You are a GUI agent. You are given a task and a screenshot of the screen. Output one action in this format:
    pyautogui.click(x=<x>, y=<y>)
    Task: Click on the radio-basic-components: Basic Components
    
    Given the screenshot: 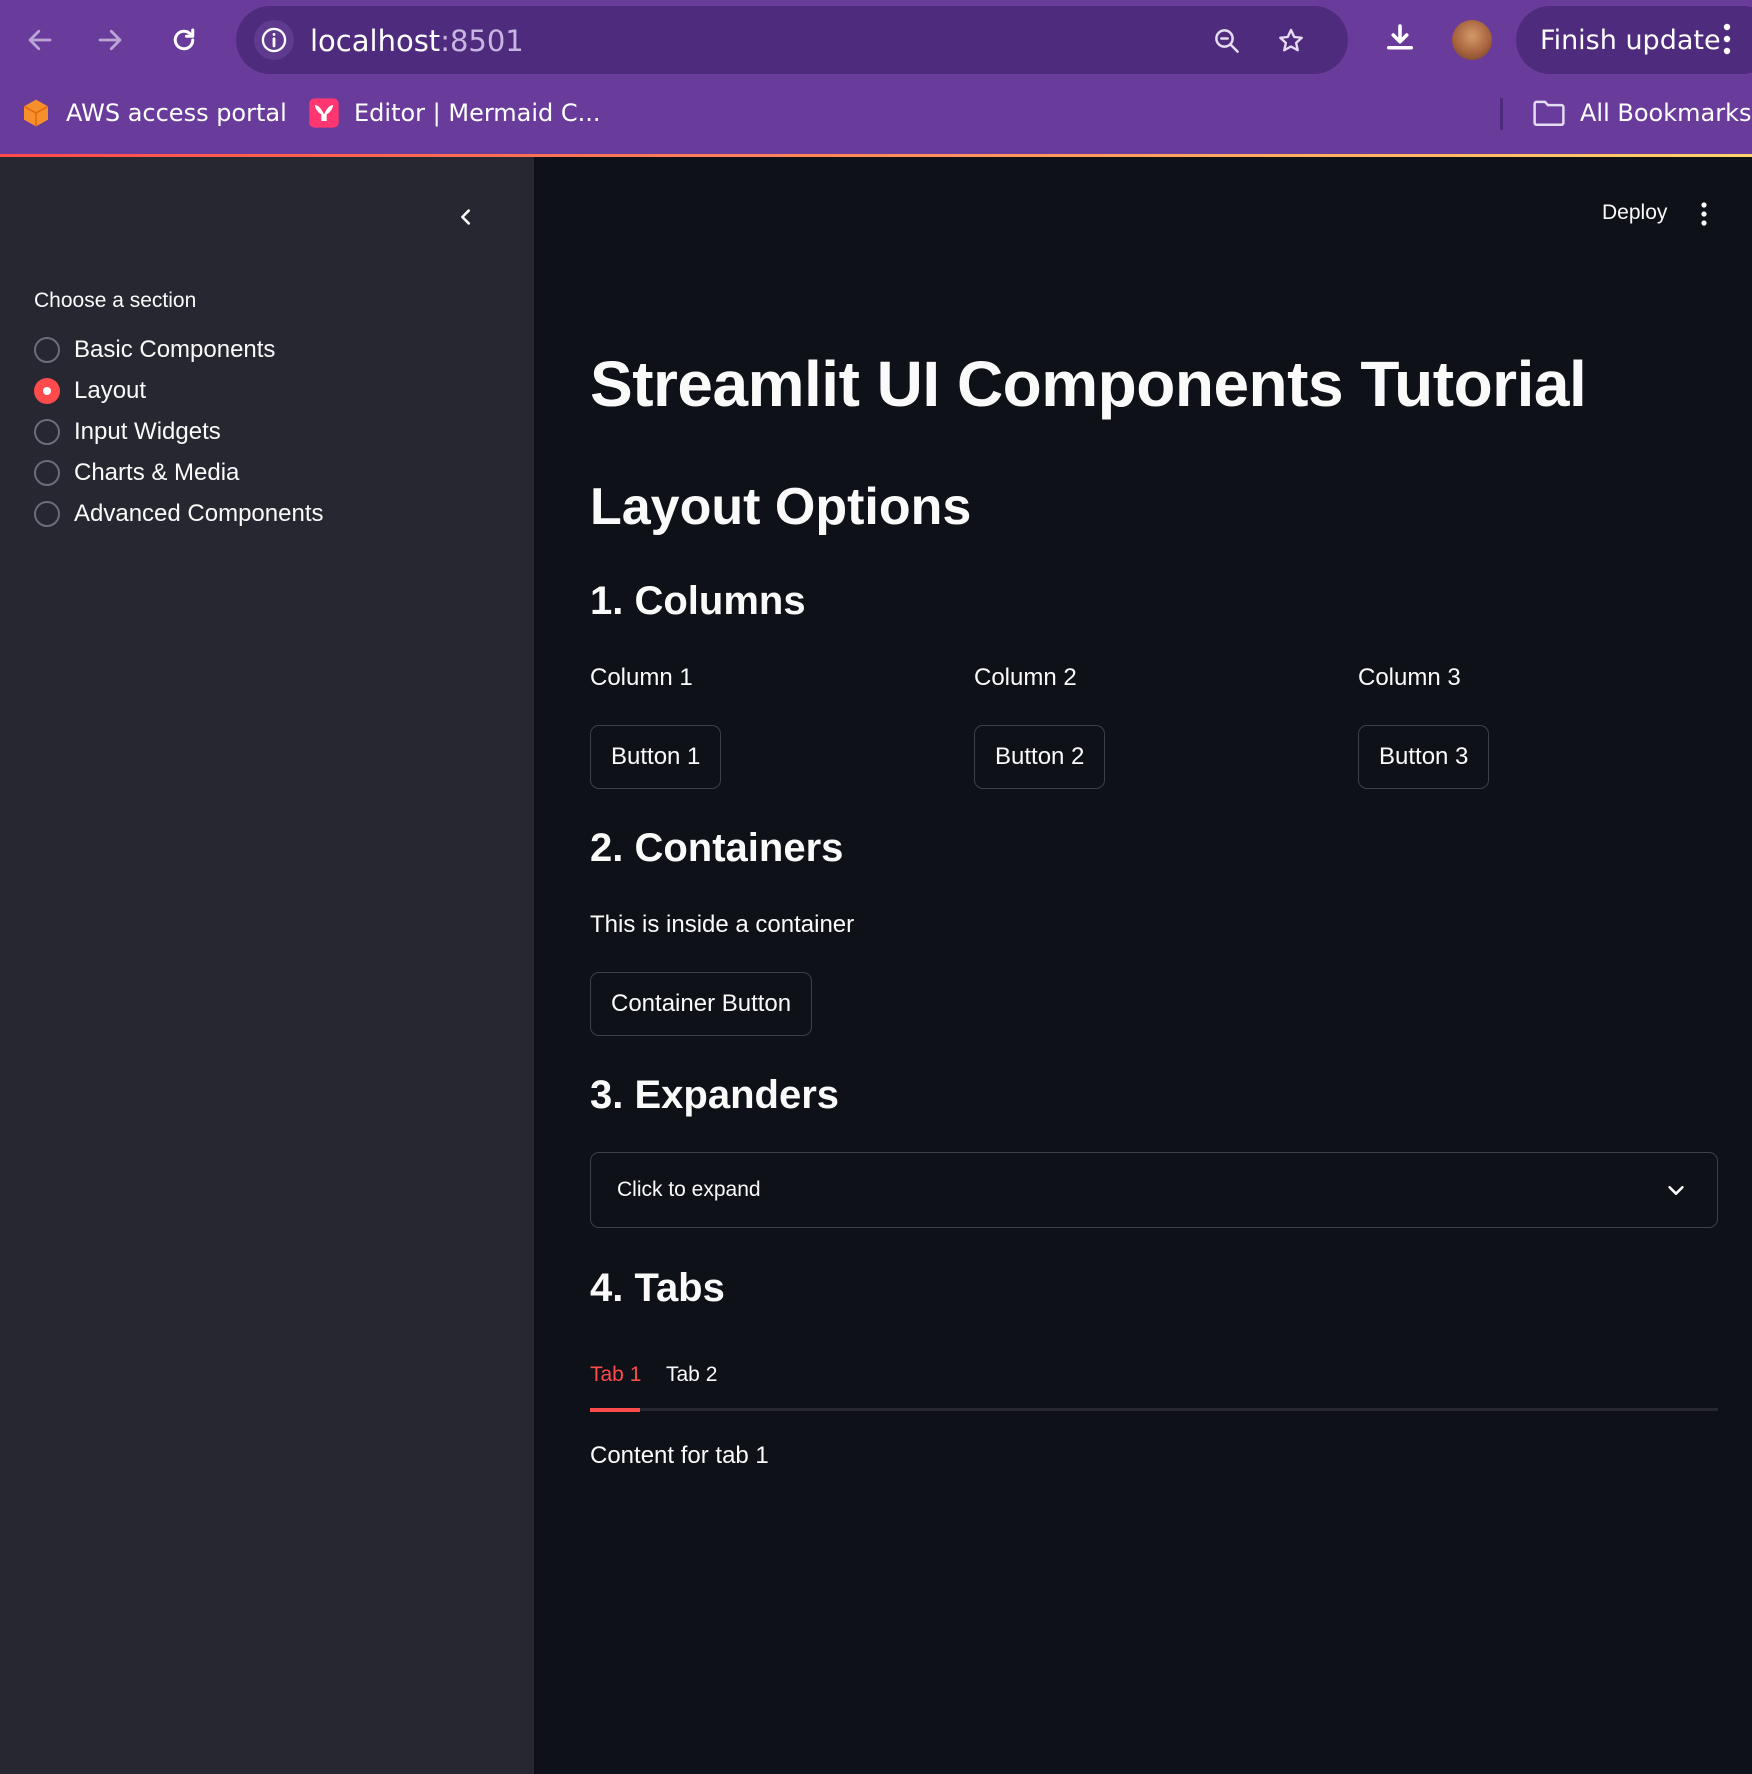 What is the action you would take?
    pyautogui.click(x=154, y=350)
    